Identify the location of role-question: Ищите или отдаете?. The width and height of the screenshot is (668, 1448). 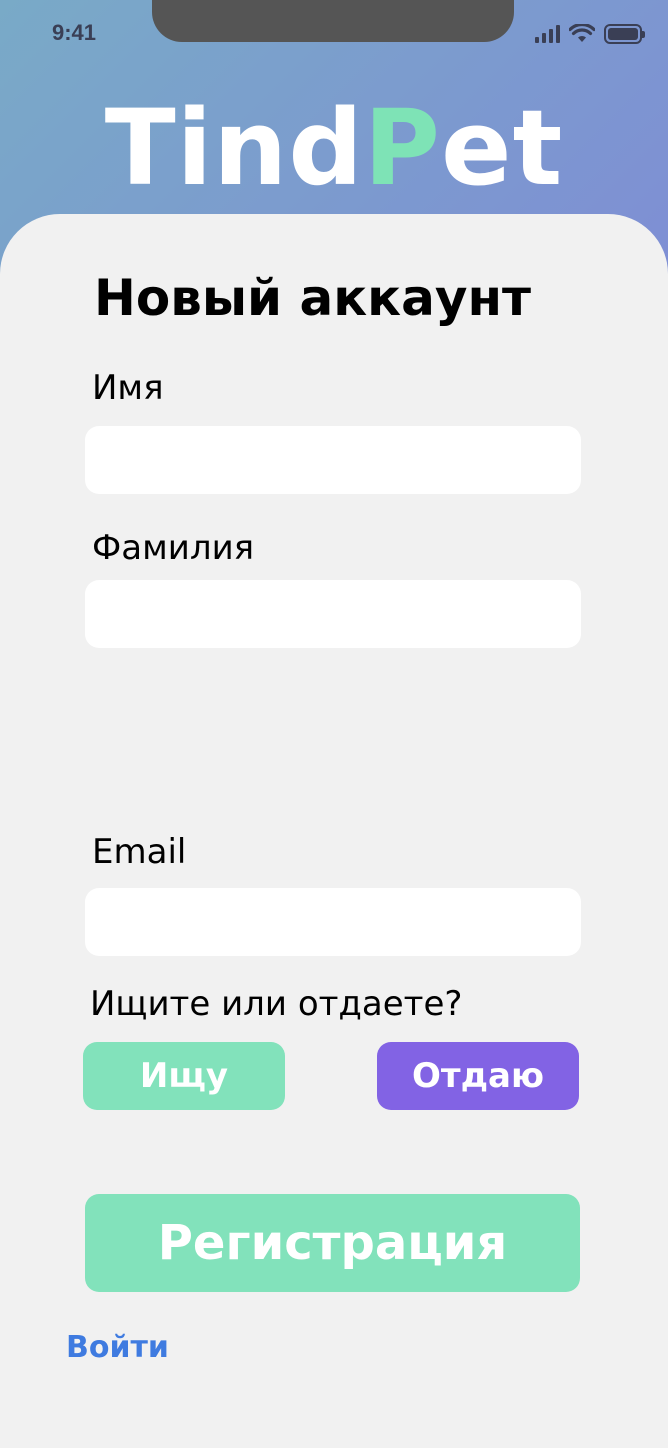
(276, 1004).